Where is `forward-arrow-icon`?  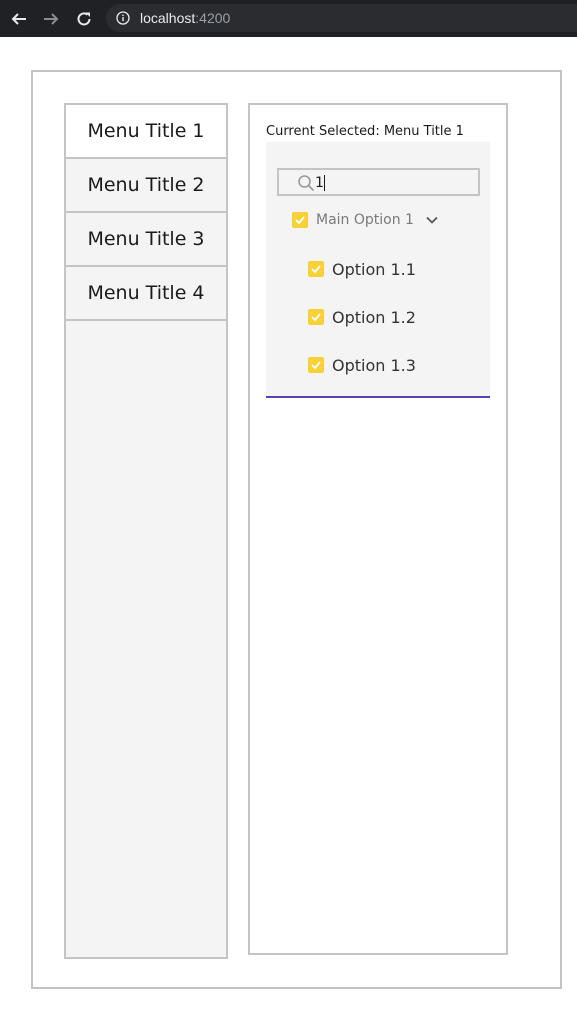
forward-arrow-icon is located at coordinates (51, 19).